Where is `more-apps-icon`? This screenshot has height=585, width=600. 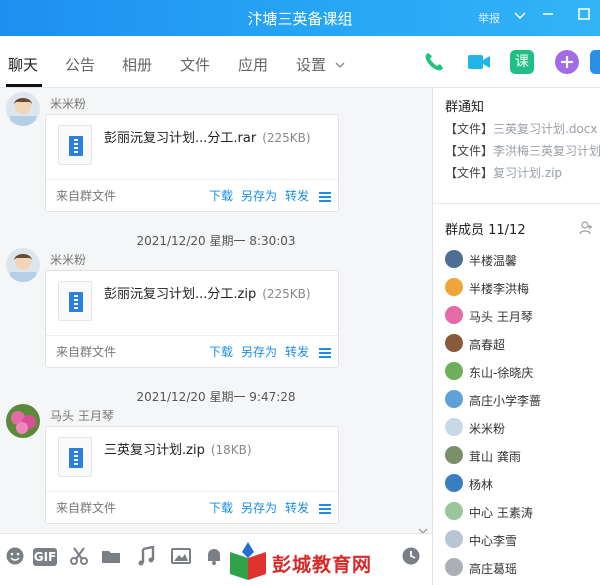 more-apps-icon is located at coordinates (595, 62).